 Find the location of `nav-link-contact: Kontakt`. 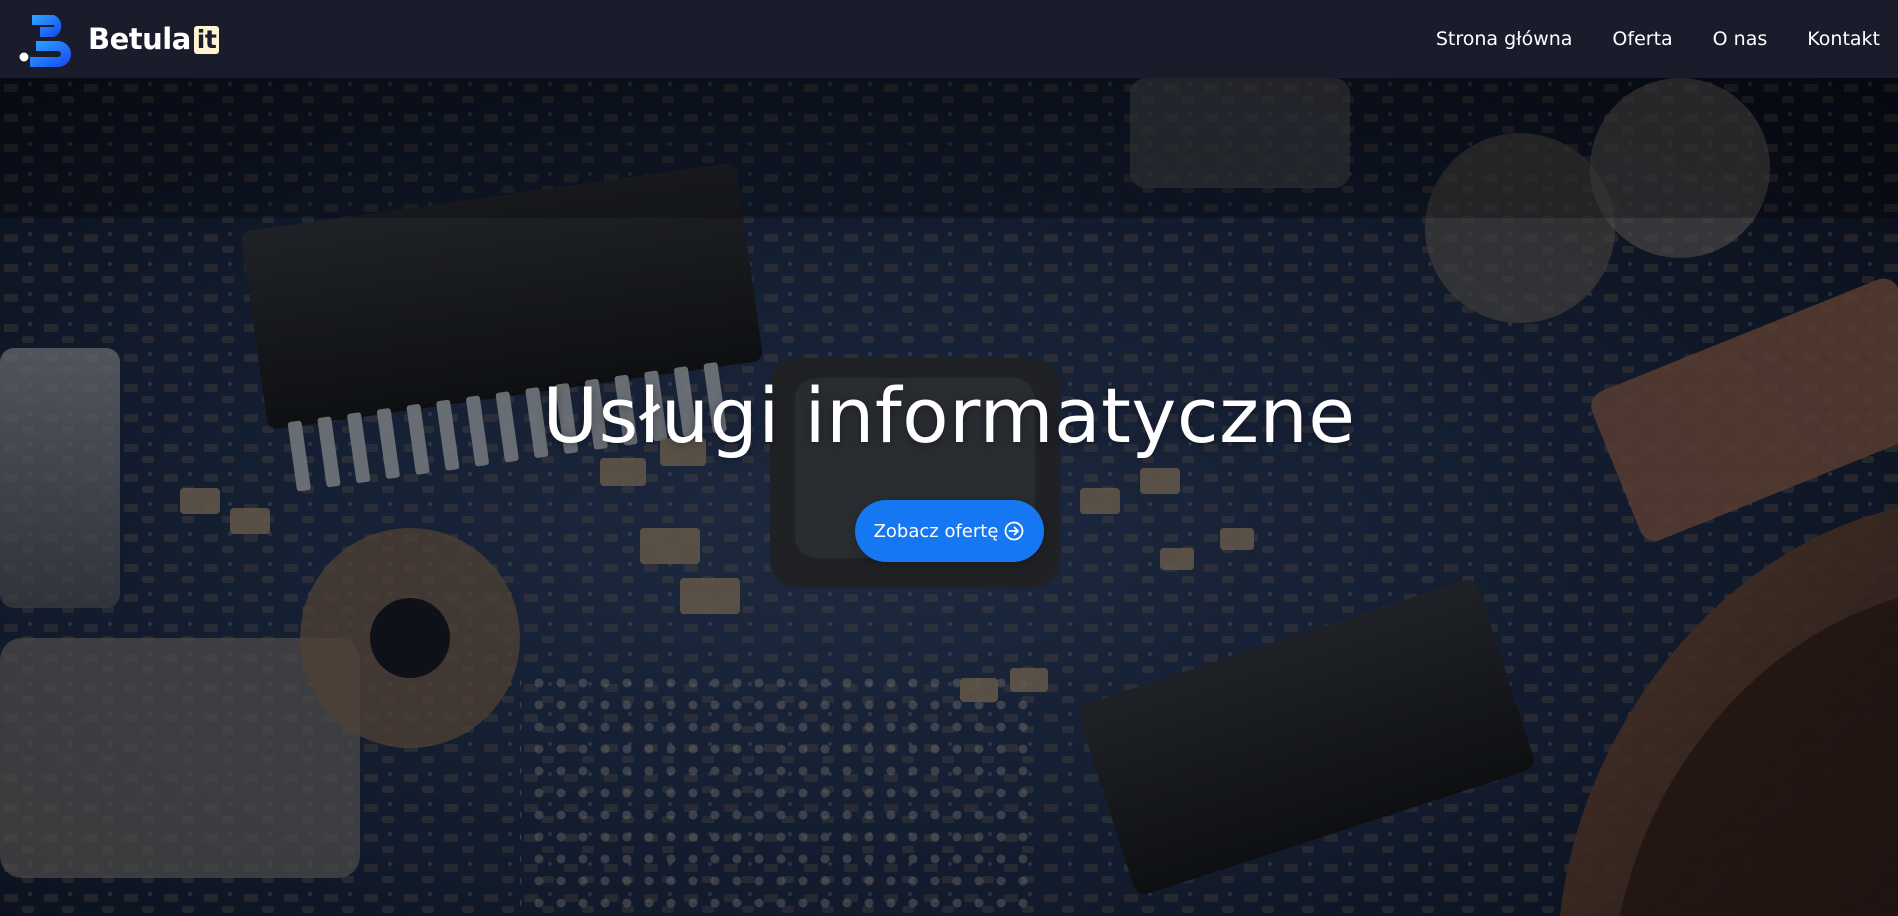

nav-link-contact: Kontakt is located at coordinates (1843, 39).